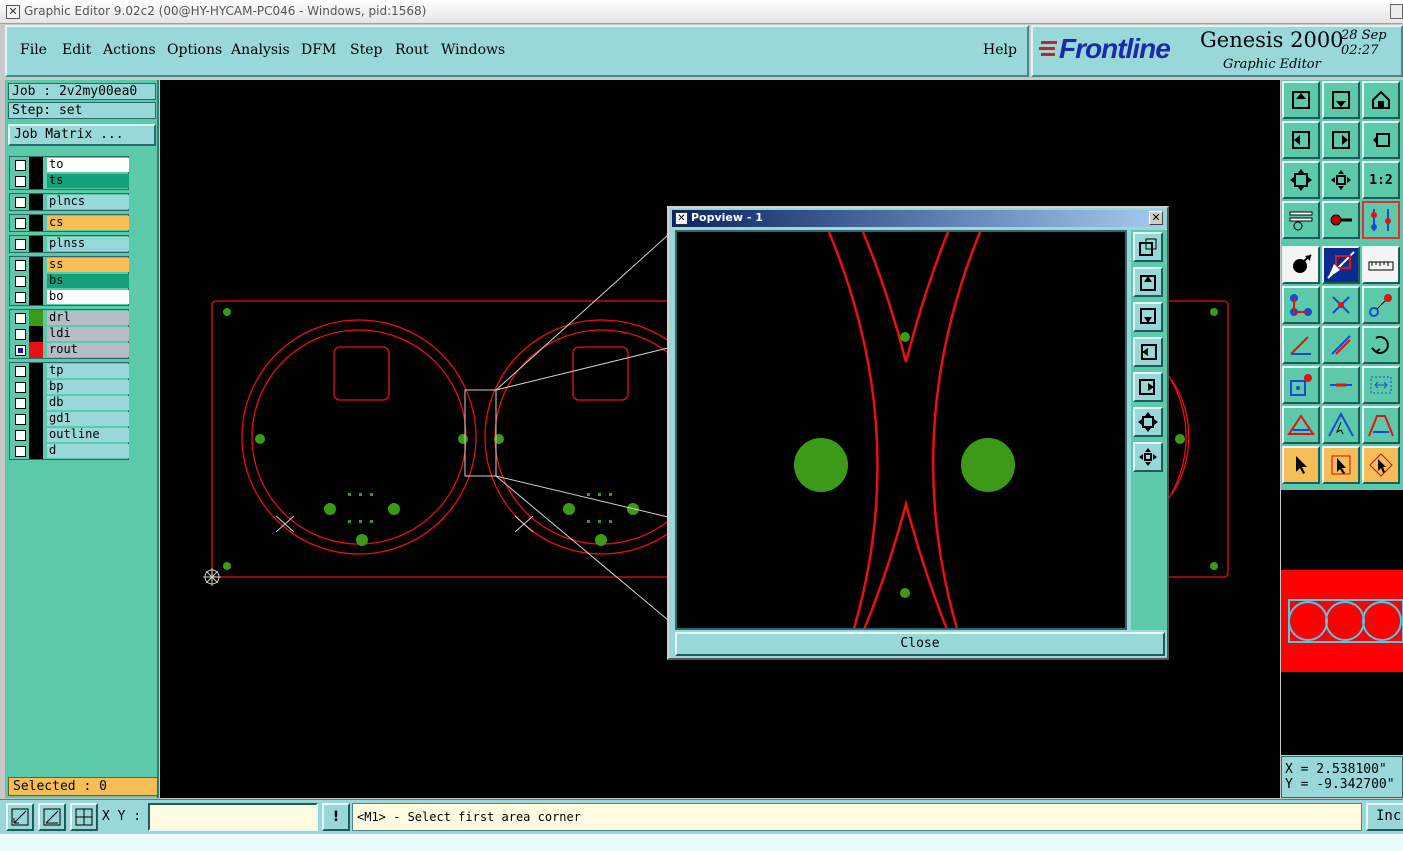  What do you see at coordinates (1341, 465) in the screenshot?
I see `pointer-box-button` at bounding box center [1341, 465].